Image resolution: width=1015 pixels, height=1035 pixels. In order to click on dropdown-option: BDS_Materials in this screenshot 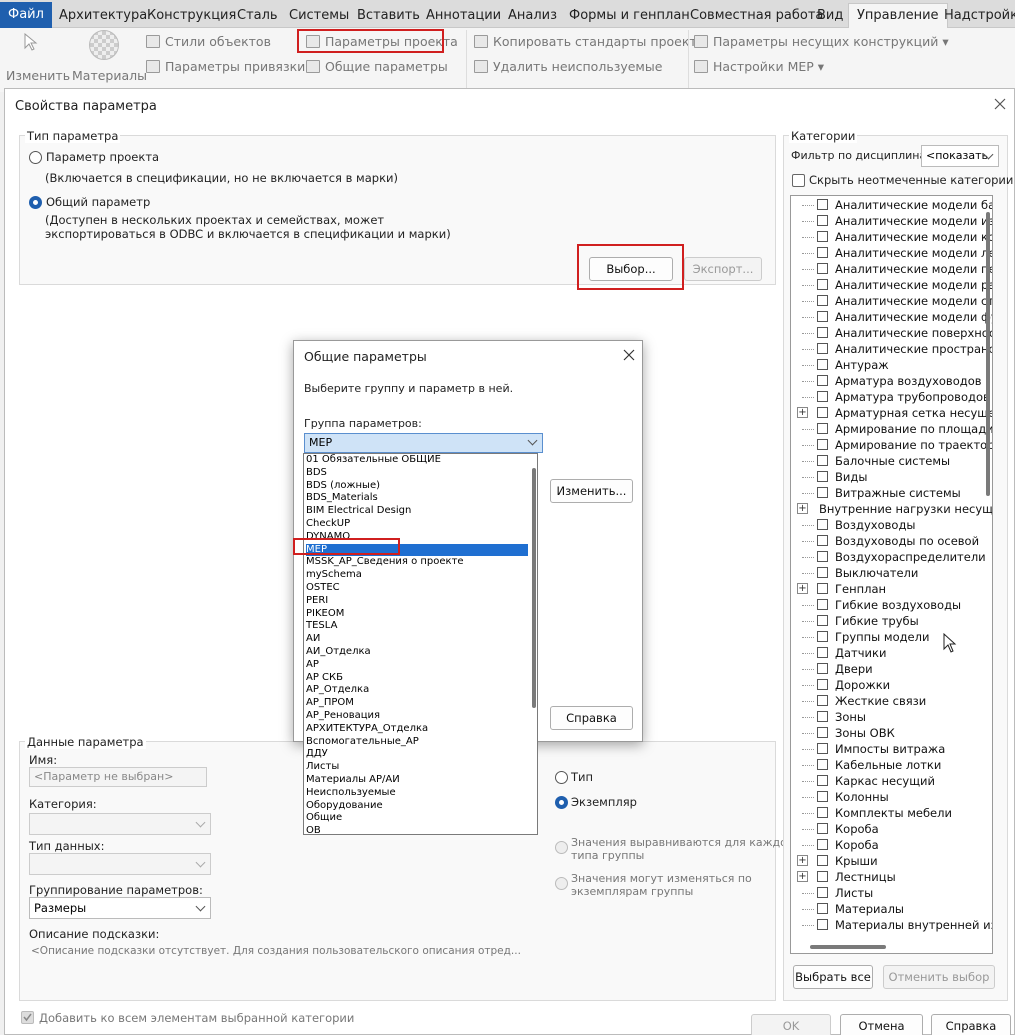, I will do `click(417, 498)`.